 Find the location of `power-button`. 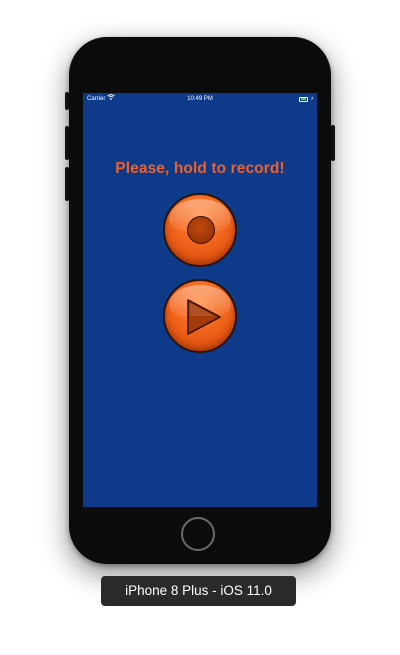

power-button is located at coordinates (333, 143).